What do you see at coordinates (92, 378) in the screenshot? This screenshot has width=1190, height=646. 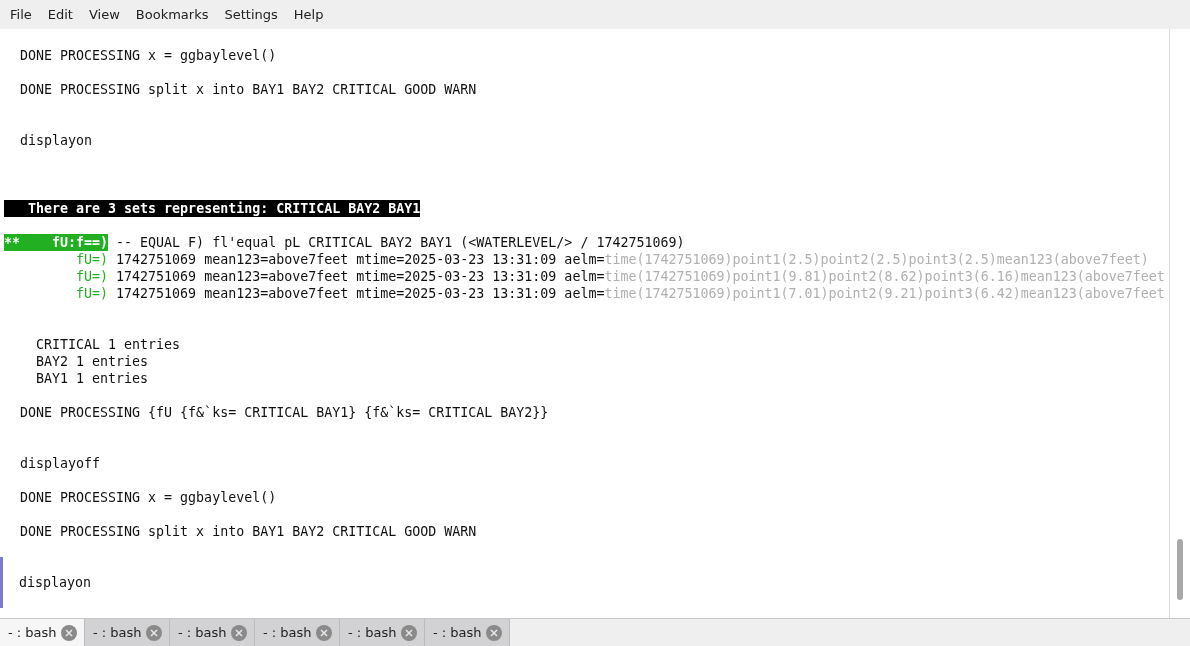 I see `terminal-line: BAY1 1 entries` at bounding box center [92, 378].